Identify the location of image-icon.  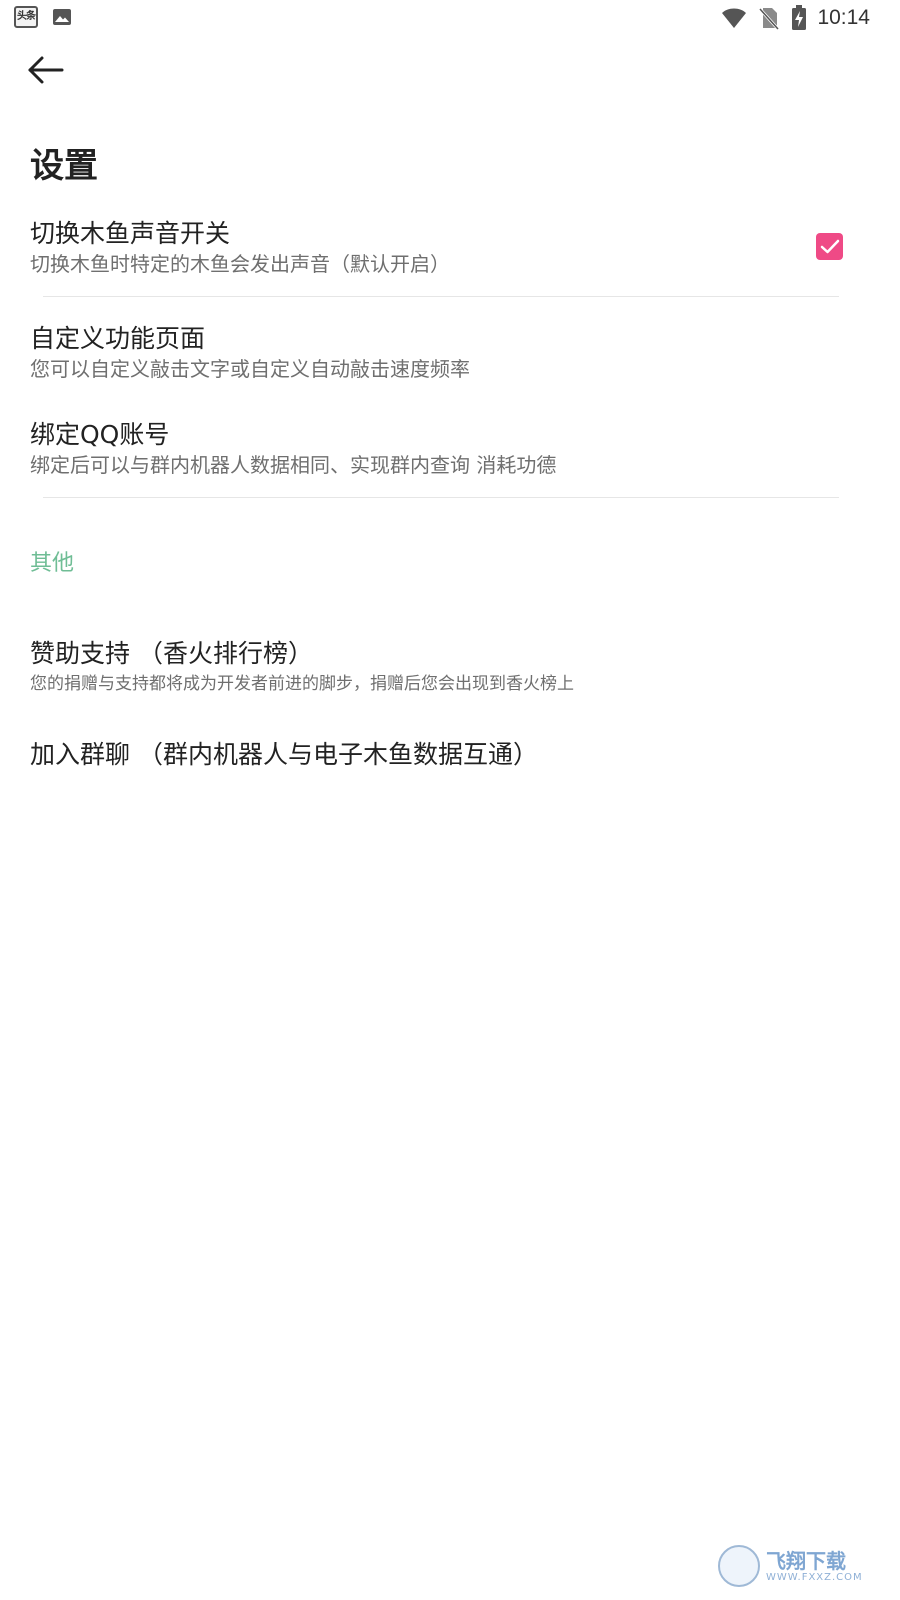
(62, 17).